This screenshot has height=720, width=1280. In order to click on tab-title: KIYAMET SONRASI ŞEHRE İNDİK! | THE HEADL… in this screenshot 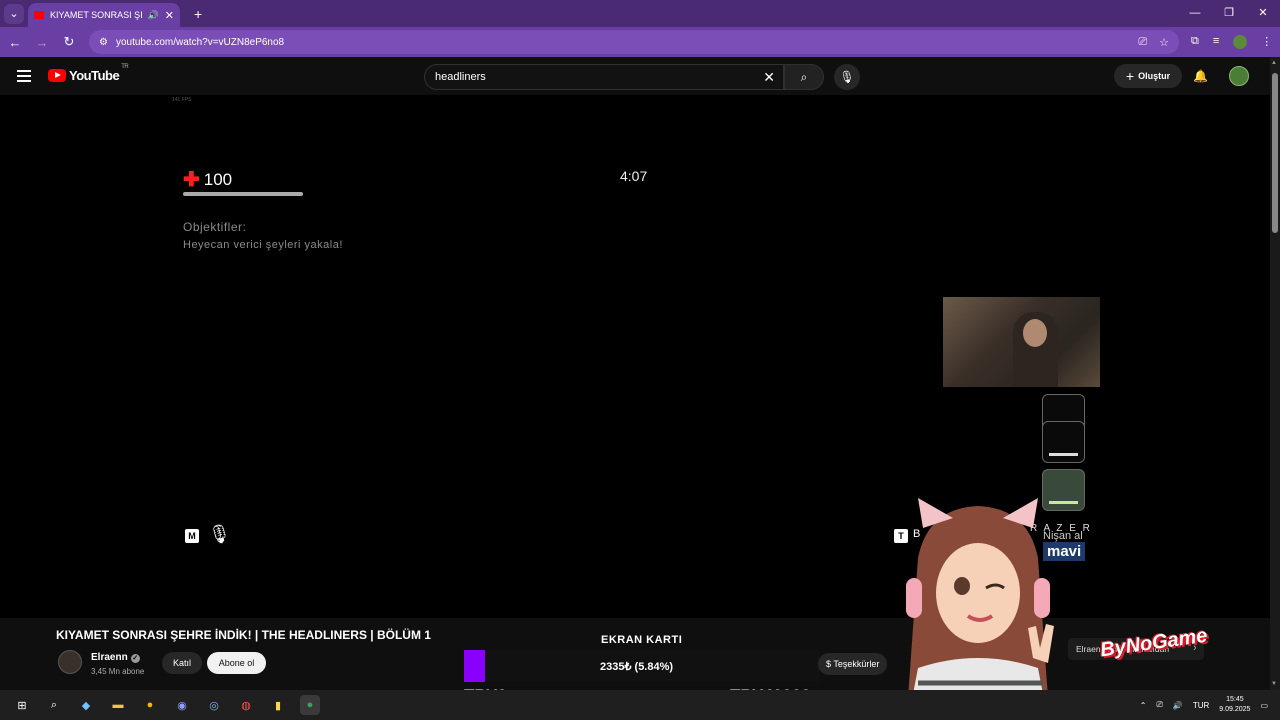, I will do `click(96, 15)`.